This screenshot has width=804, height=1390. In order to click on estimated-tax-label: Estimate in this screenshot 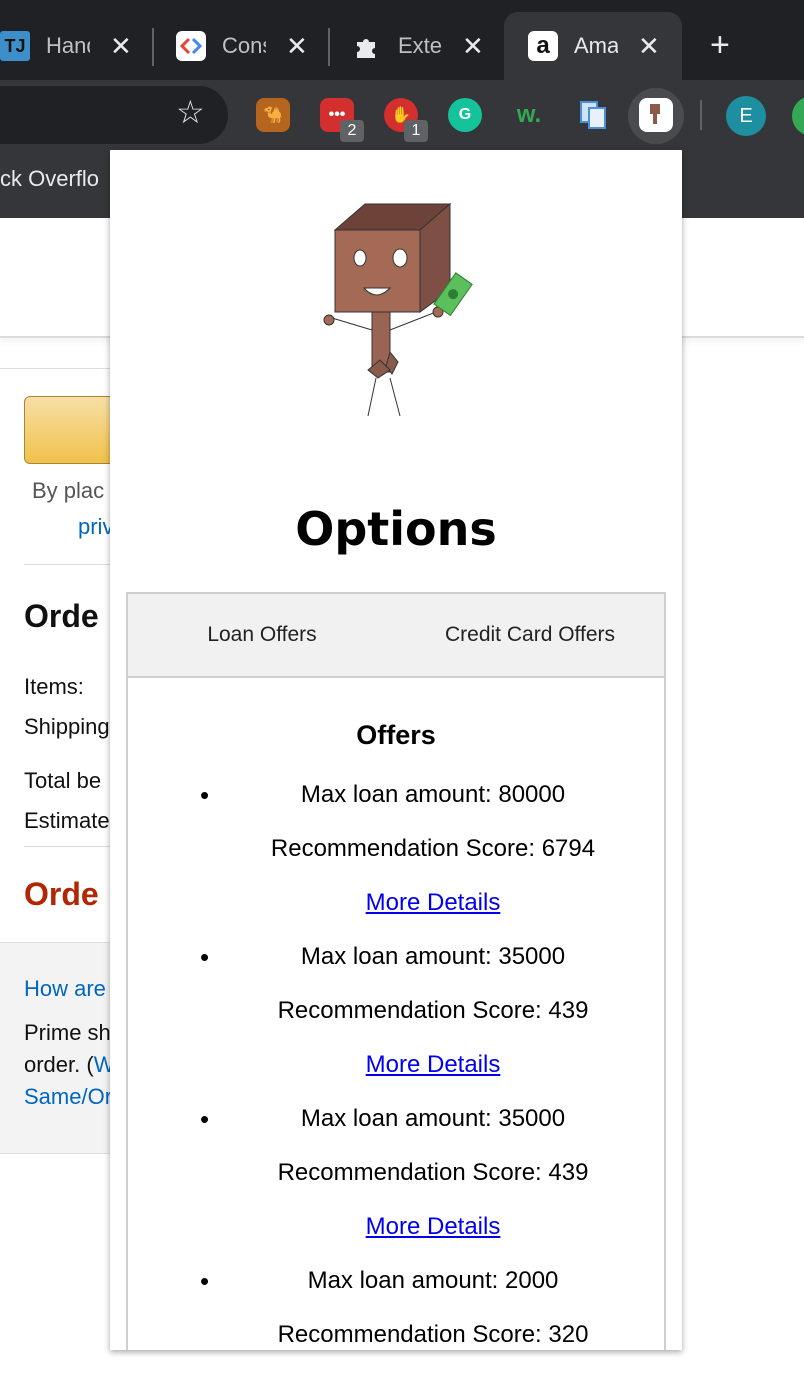, I will do `click(67, 820)`.